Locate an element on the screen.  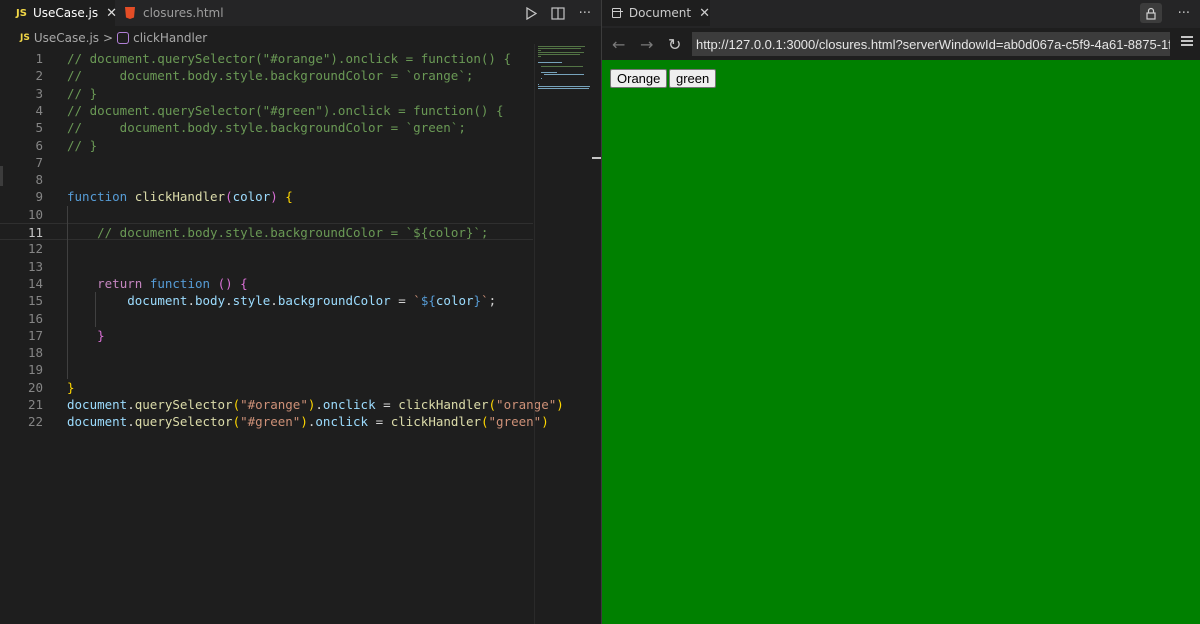
play-icon is located at coordinates (531, 13).